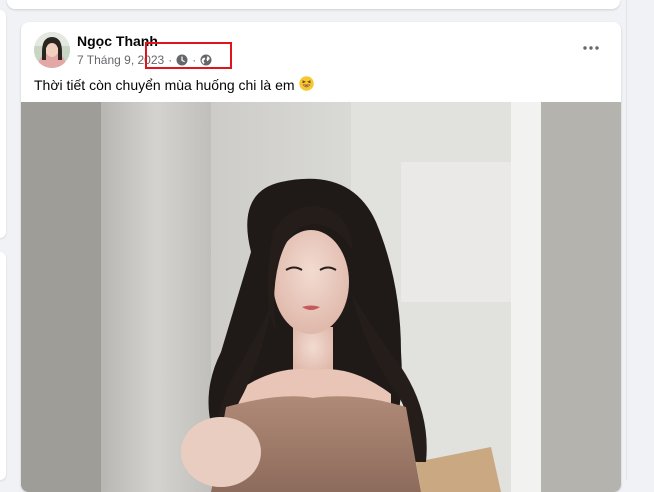 This screenshot has height=492, width=654. What do you see at coordinates (188, 55) in the screenshot?
I see `annotation-highlight-box` at bounding box center [188, 55].